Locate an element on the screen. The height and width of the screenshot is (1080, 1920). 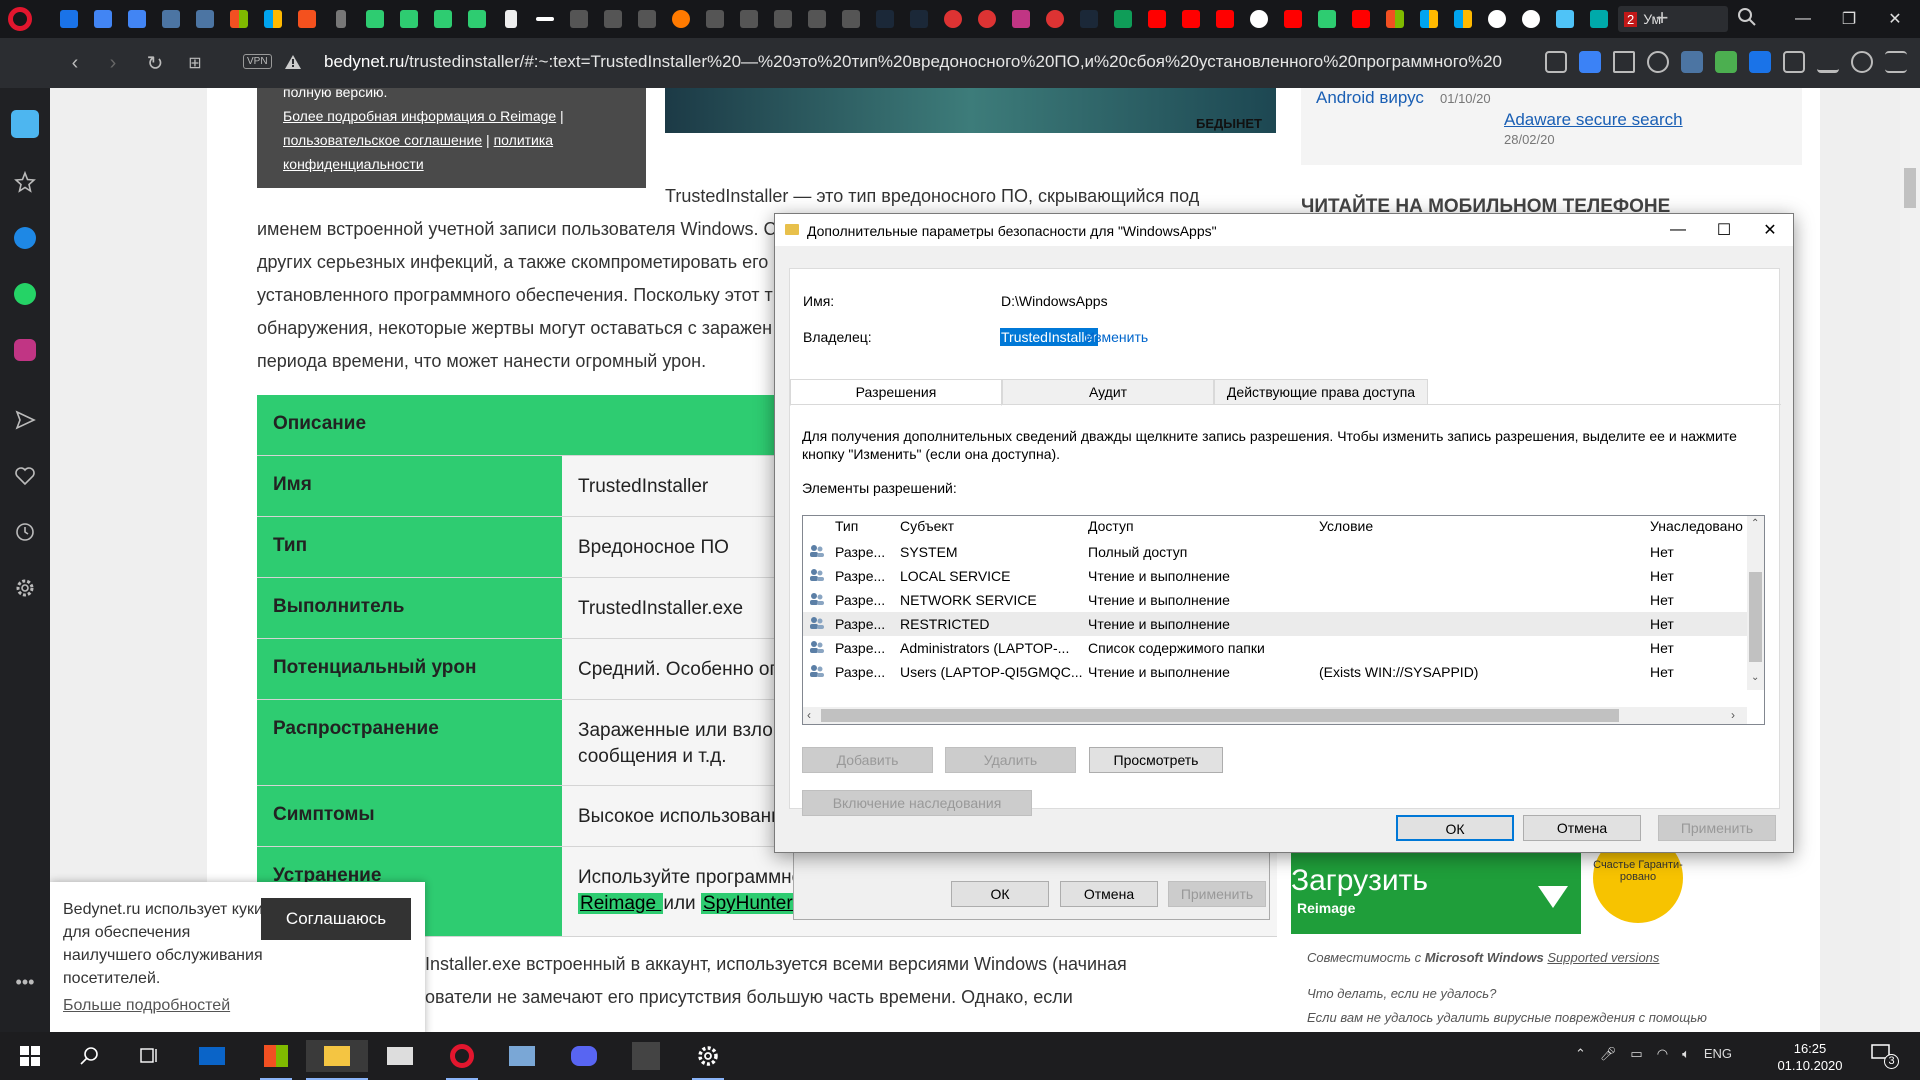
reload-icon: ↻ is located at coordinates (155, 63).